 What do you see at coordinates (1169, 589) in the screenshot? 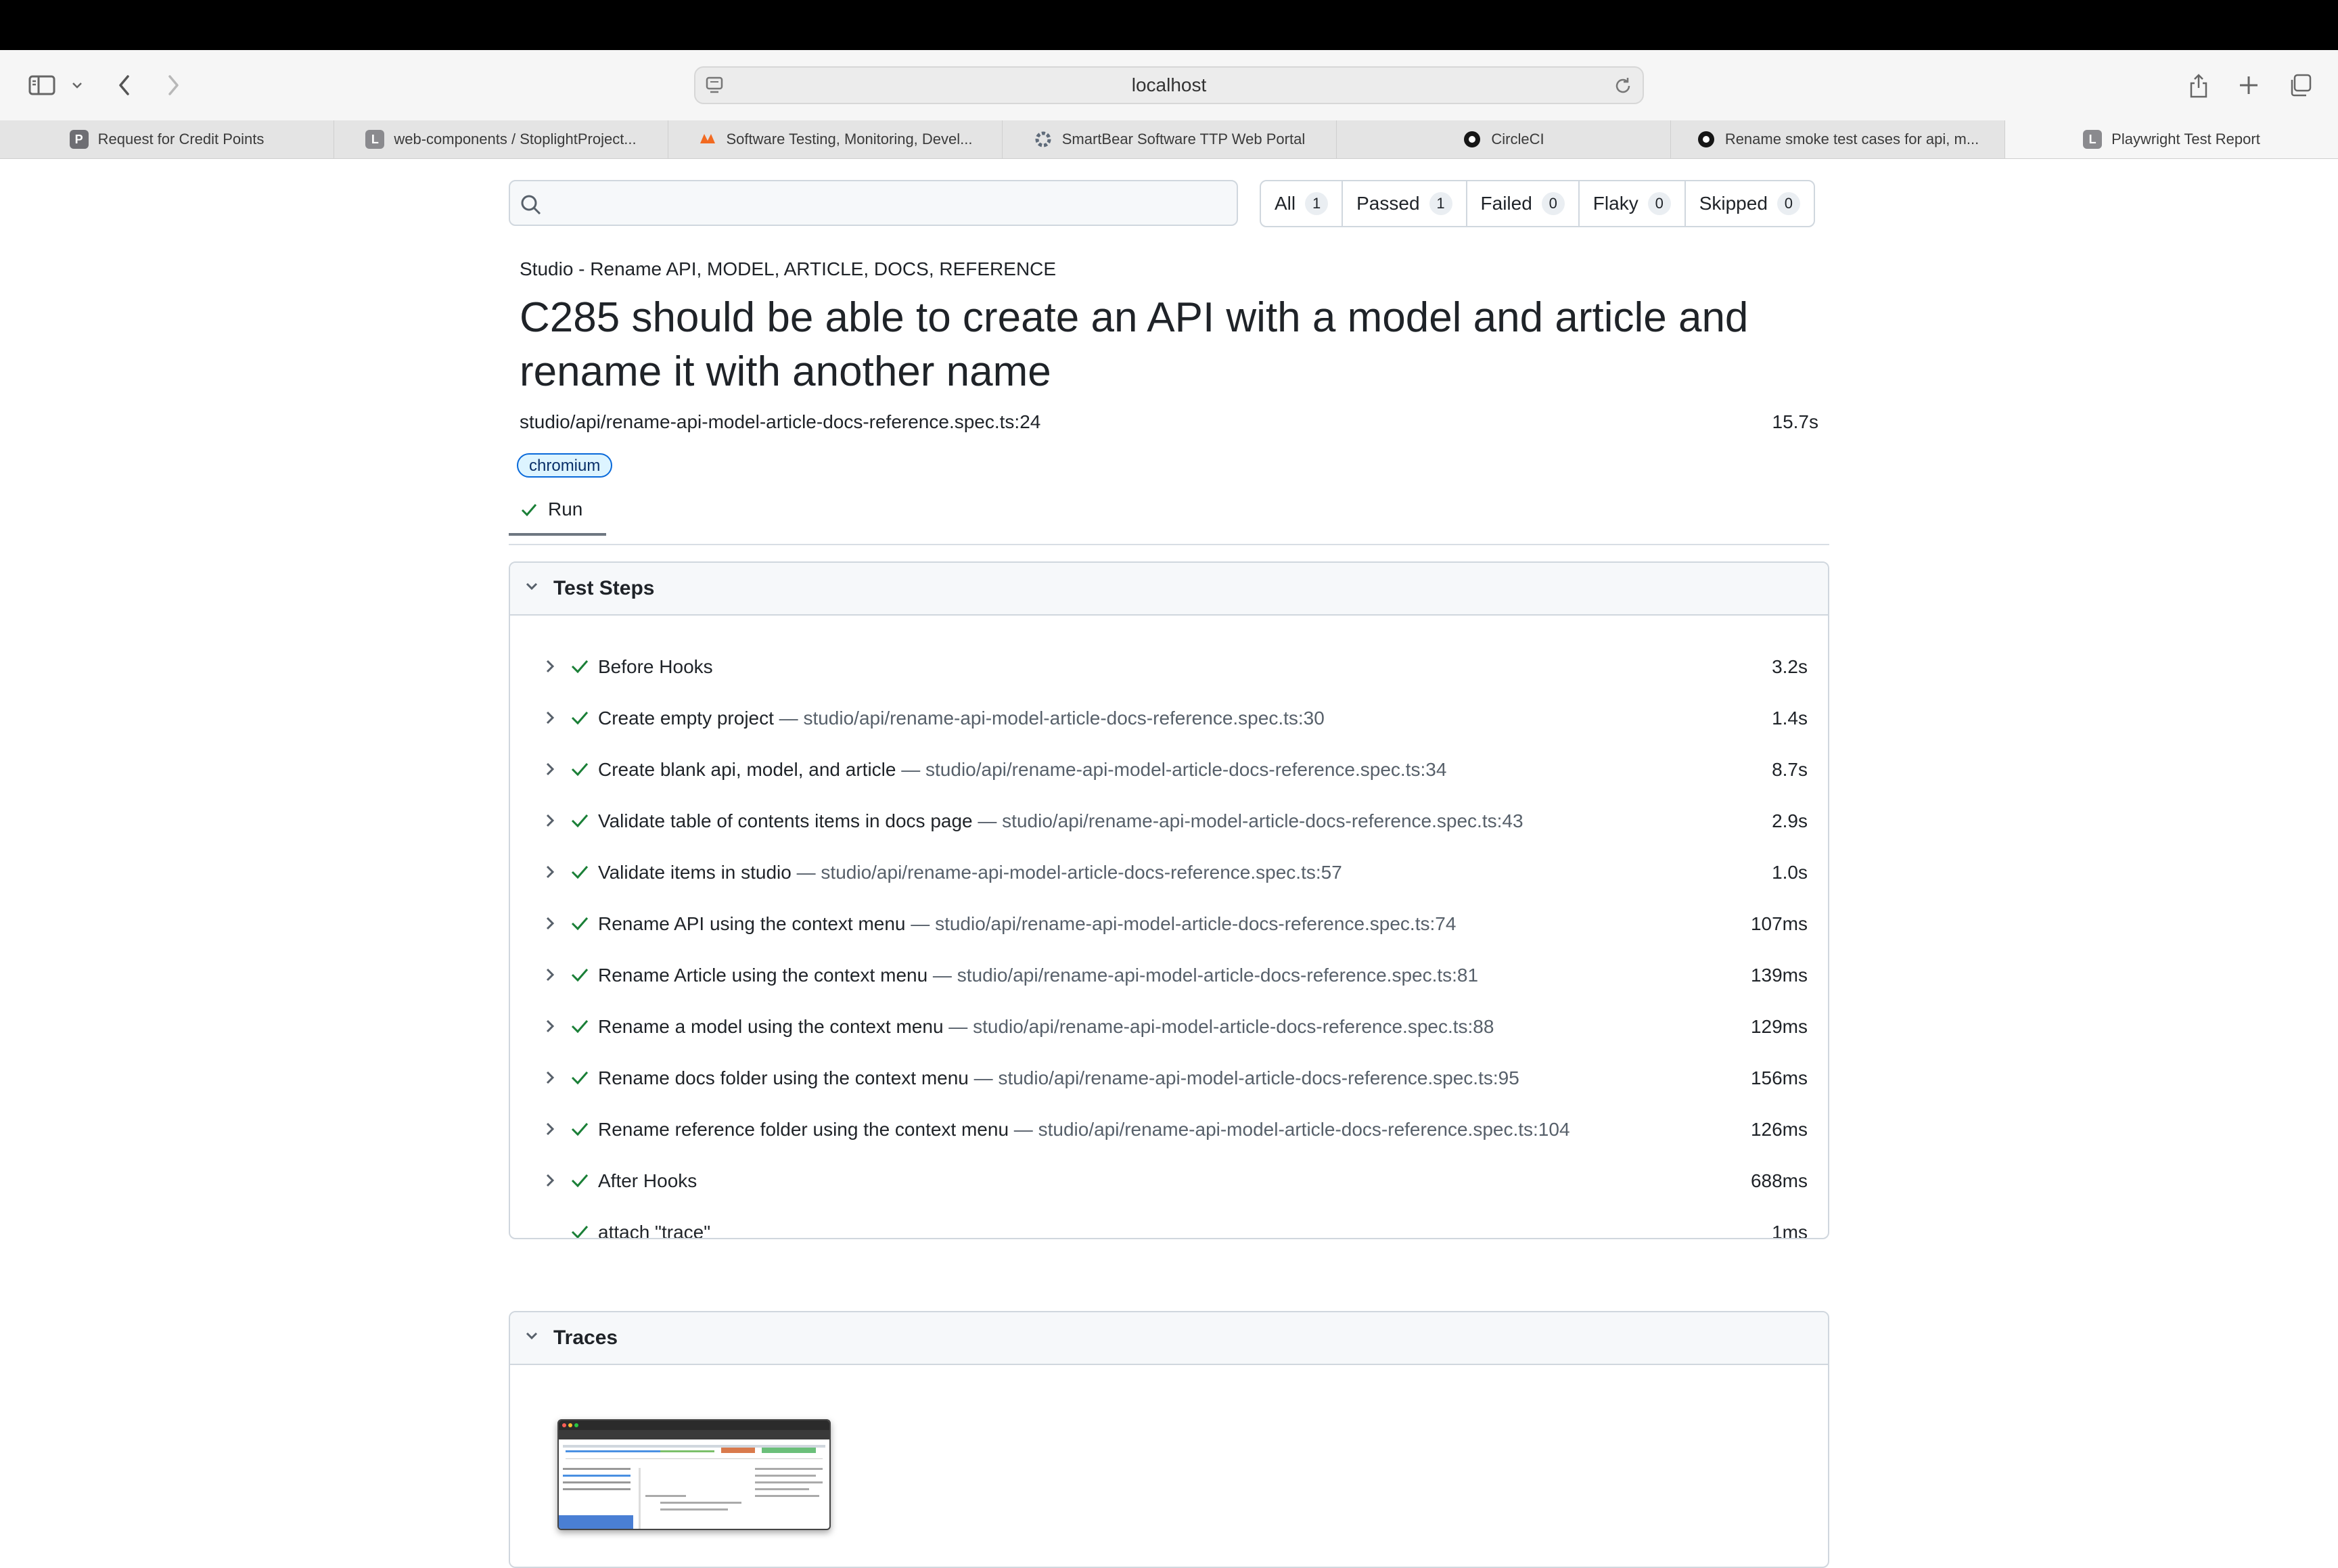
I see `test-steps-header: Test Steps` at bounding box center [1169, 589].